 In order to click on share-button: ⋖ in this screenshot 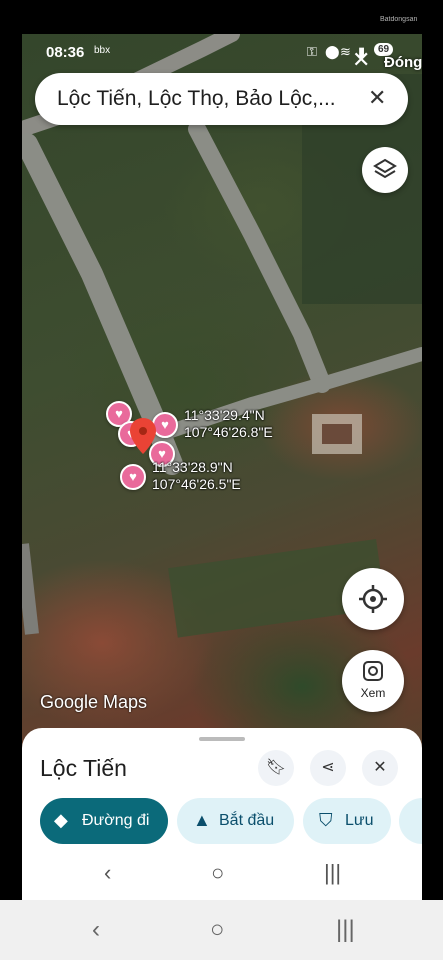, I will do `click(328, 768)`.